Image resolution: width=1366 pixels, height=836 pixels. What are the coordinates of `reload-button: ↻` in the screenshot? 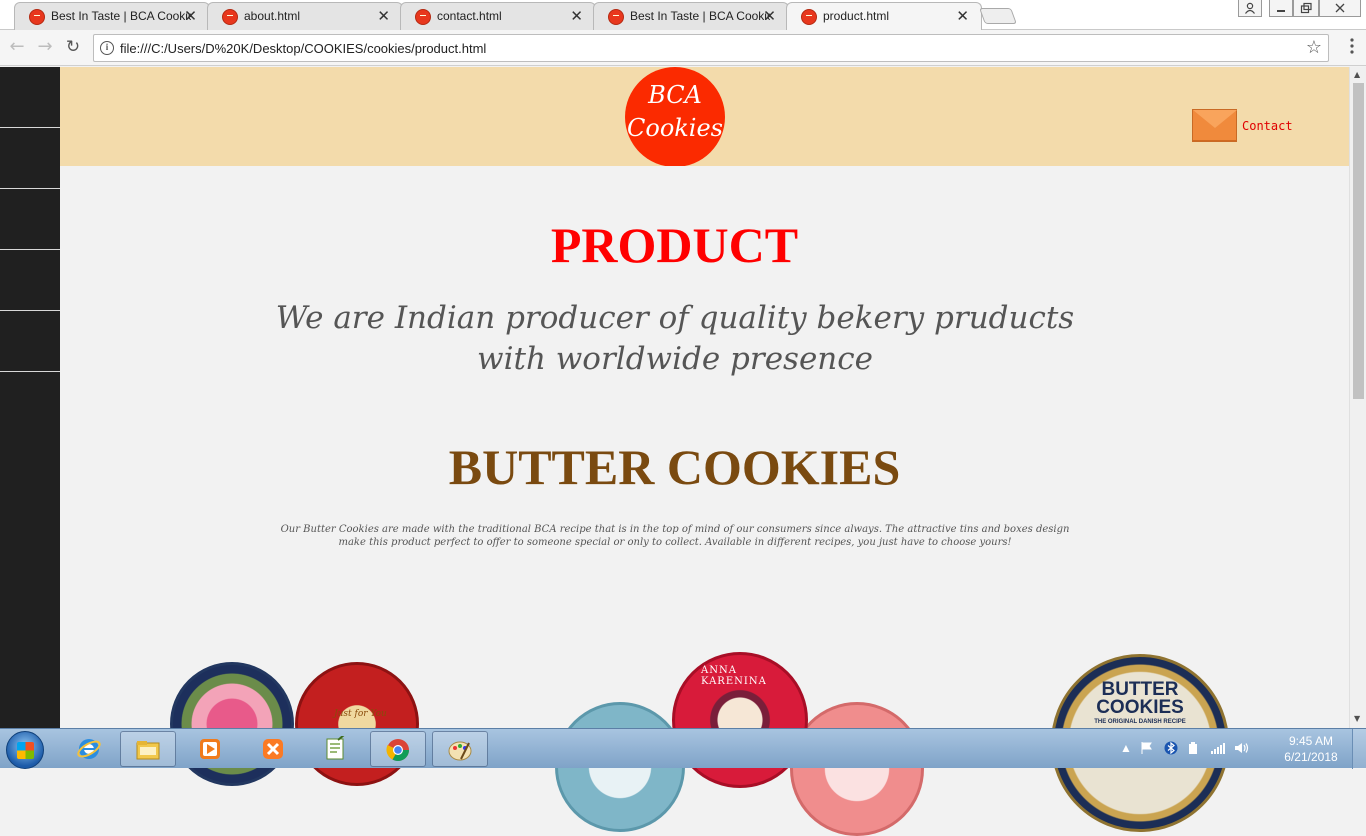 It's located at (73, 48).